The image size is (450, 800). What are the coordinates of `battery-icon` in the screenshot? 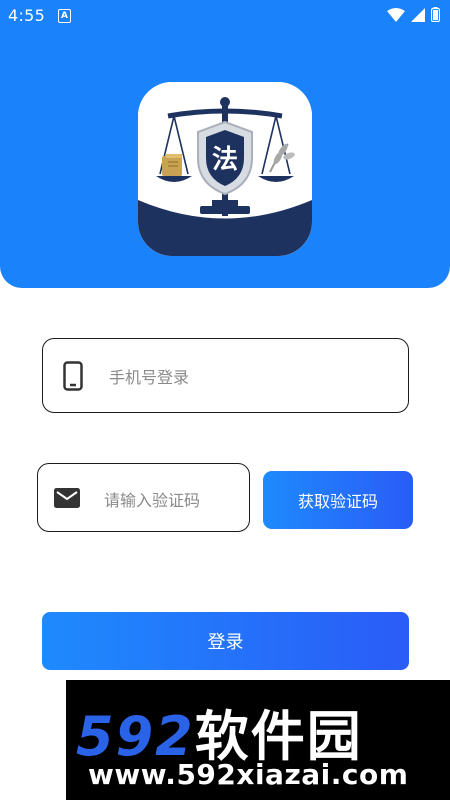 It's located at (435, 14).